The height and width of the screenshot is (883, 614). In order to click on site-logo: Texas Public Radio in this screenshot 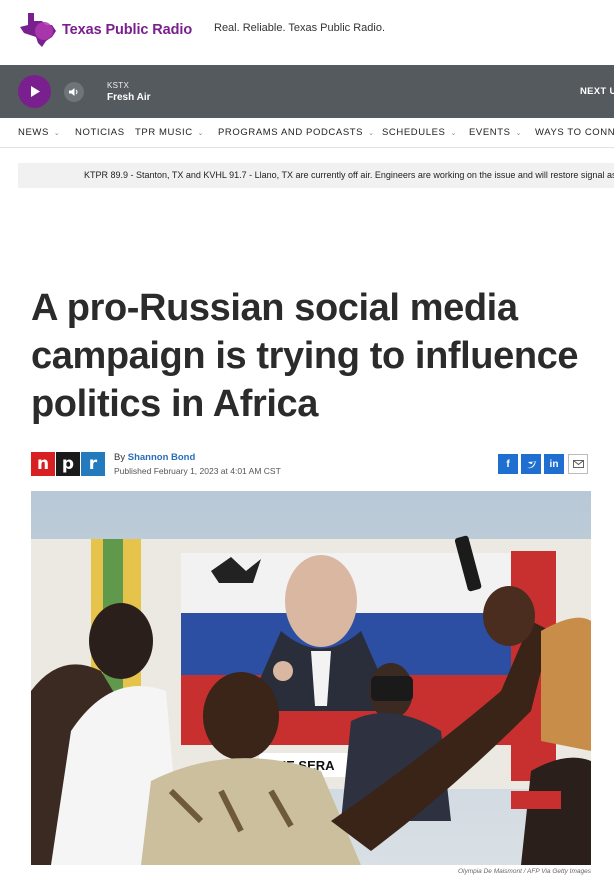, I will do `click(105, 30)`.